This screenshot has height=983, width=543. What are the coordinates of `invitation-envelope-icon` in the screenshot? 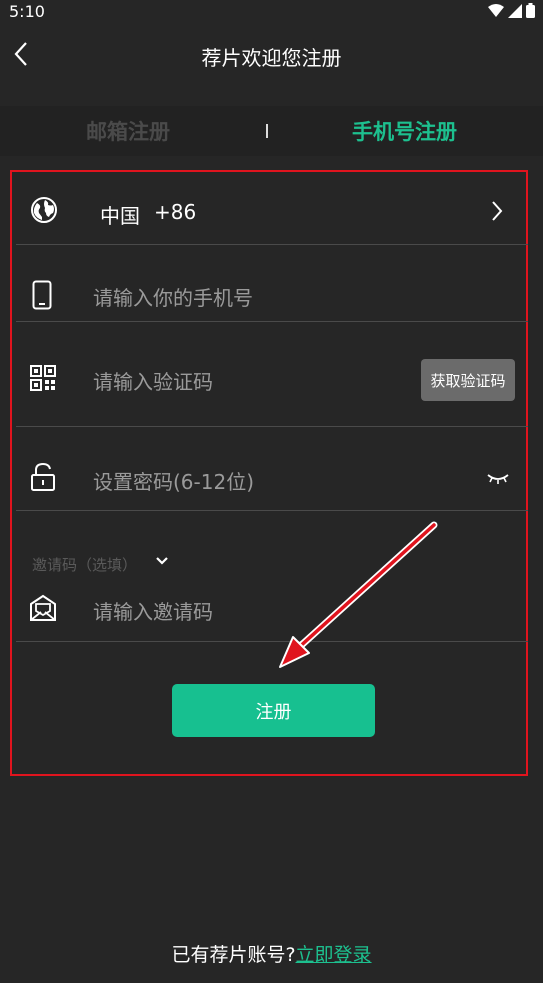 It's located at (43, 607).